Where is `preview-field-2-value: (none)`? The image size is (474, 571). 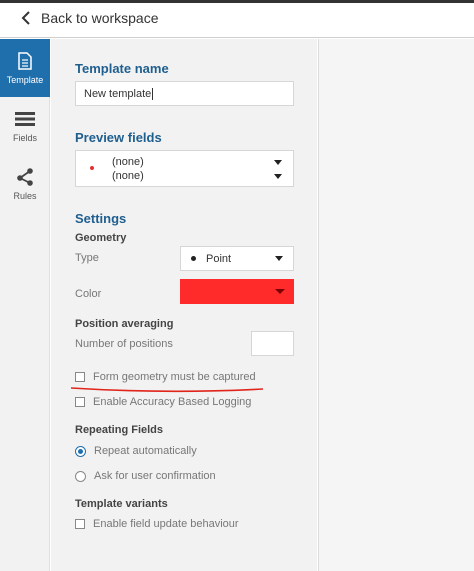
preview-field-2-value: (none) is located at coordinates (128, 176).